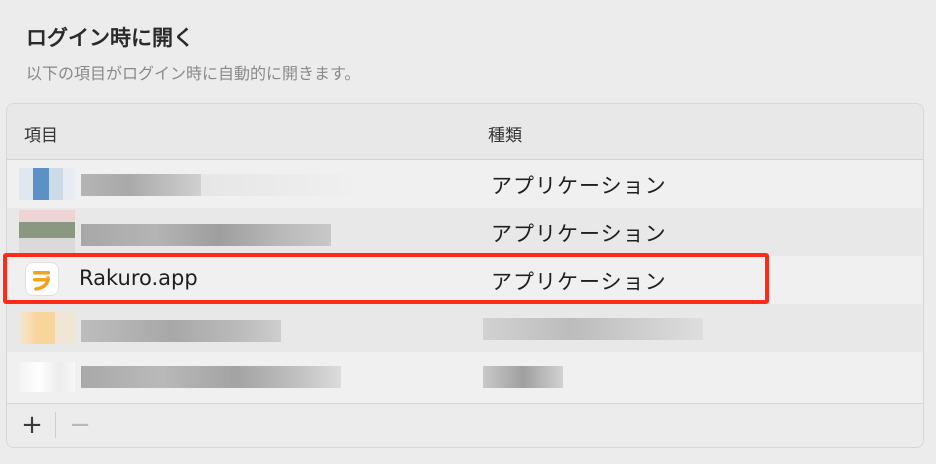  Describe the element at coordinates (193, 73) in the screenshot. I see `section-subtitle: 以下の項目がログイン時に自動的に開きます。` at that location.